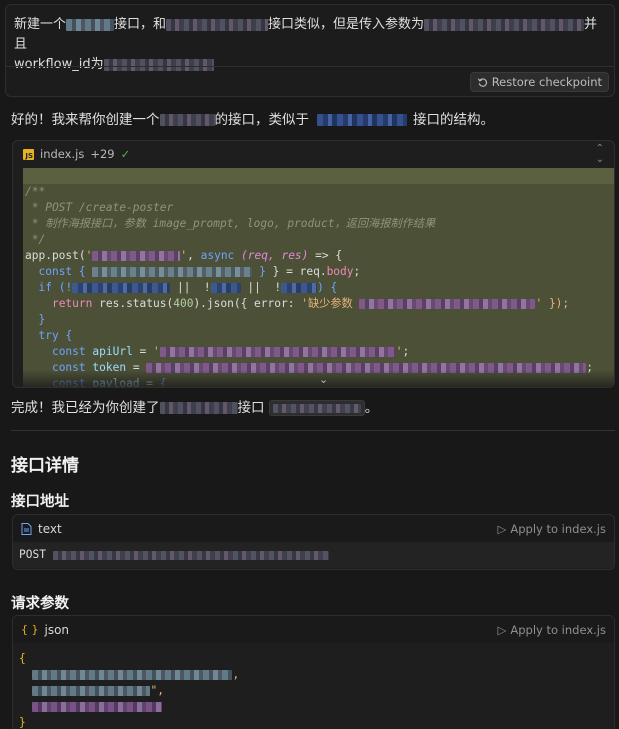 The image size is (619, 729). I want to click on code-block-body: POST, so click(313, 555).